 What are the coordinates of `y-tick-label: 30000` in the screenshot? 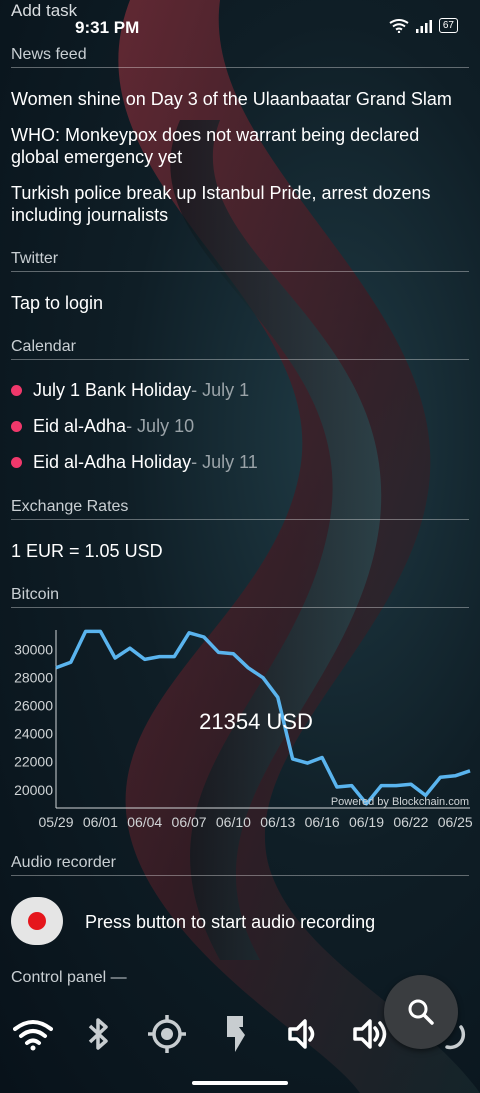 It's located at (33, 650).